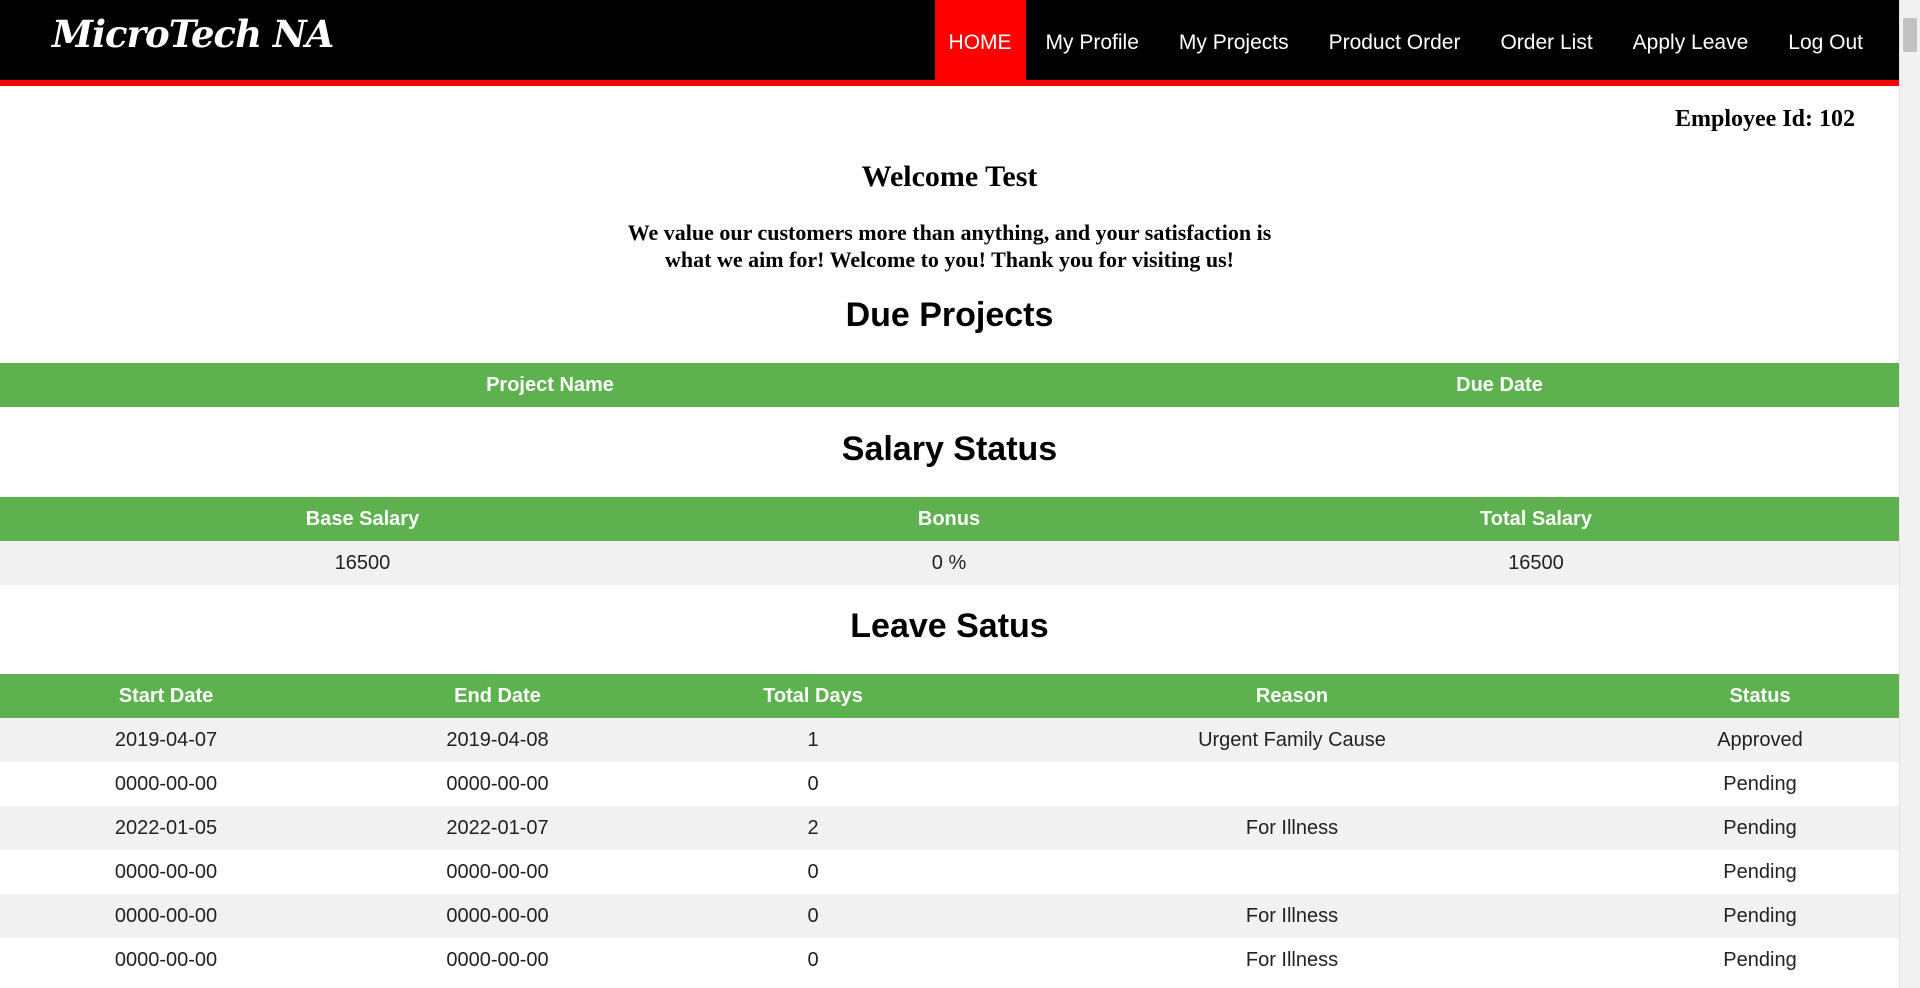 This screenshot has height=988, width=1920. What do you see at coordinates (362, 563) in the screenshot?
I see `base-salary-cell: 16500` at bounding box center [362, 563].